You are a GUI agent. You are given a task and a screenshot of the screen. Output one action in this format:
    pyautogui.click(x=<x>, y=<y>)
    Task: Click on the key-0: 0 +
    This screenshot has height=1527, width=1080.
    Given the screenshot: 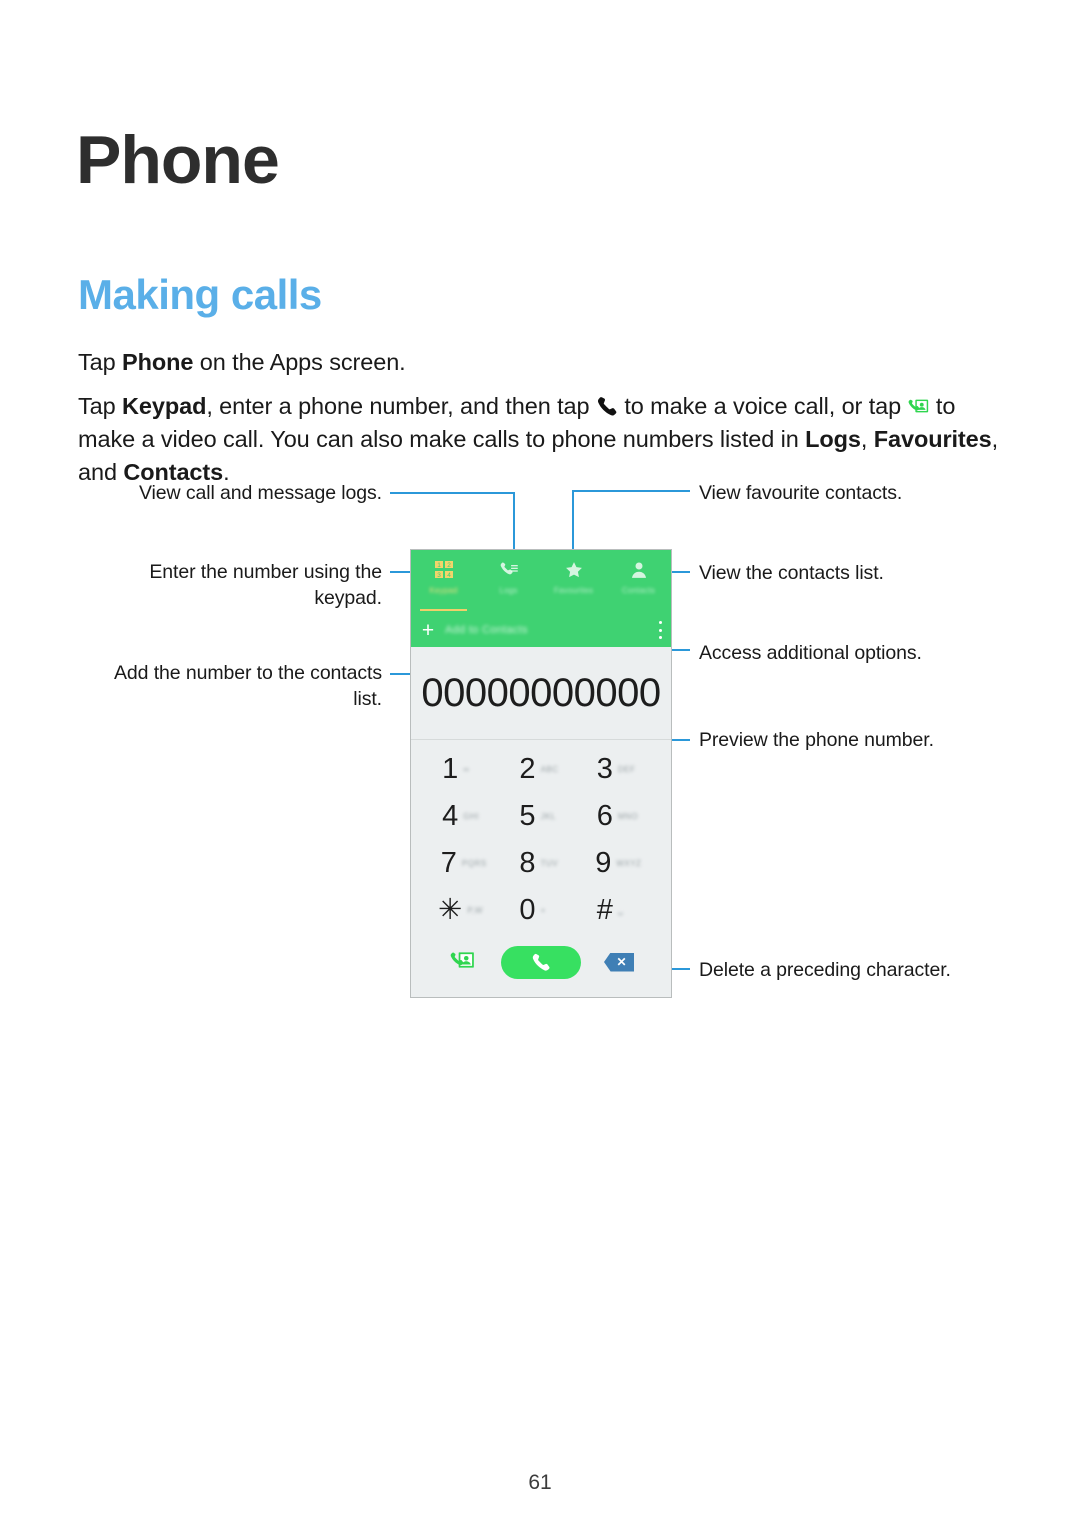 What is the action you would take?
    pyautogui.click(x=540, y=910)
    